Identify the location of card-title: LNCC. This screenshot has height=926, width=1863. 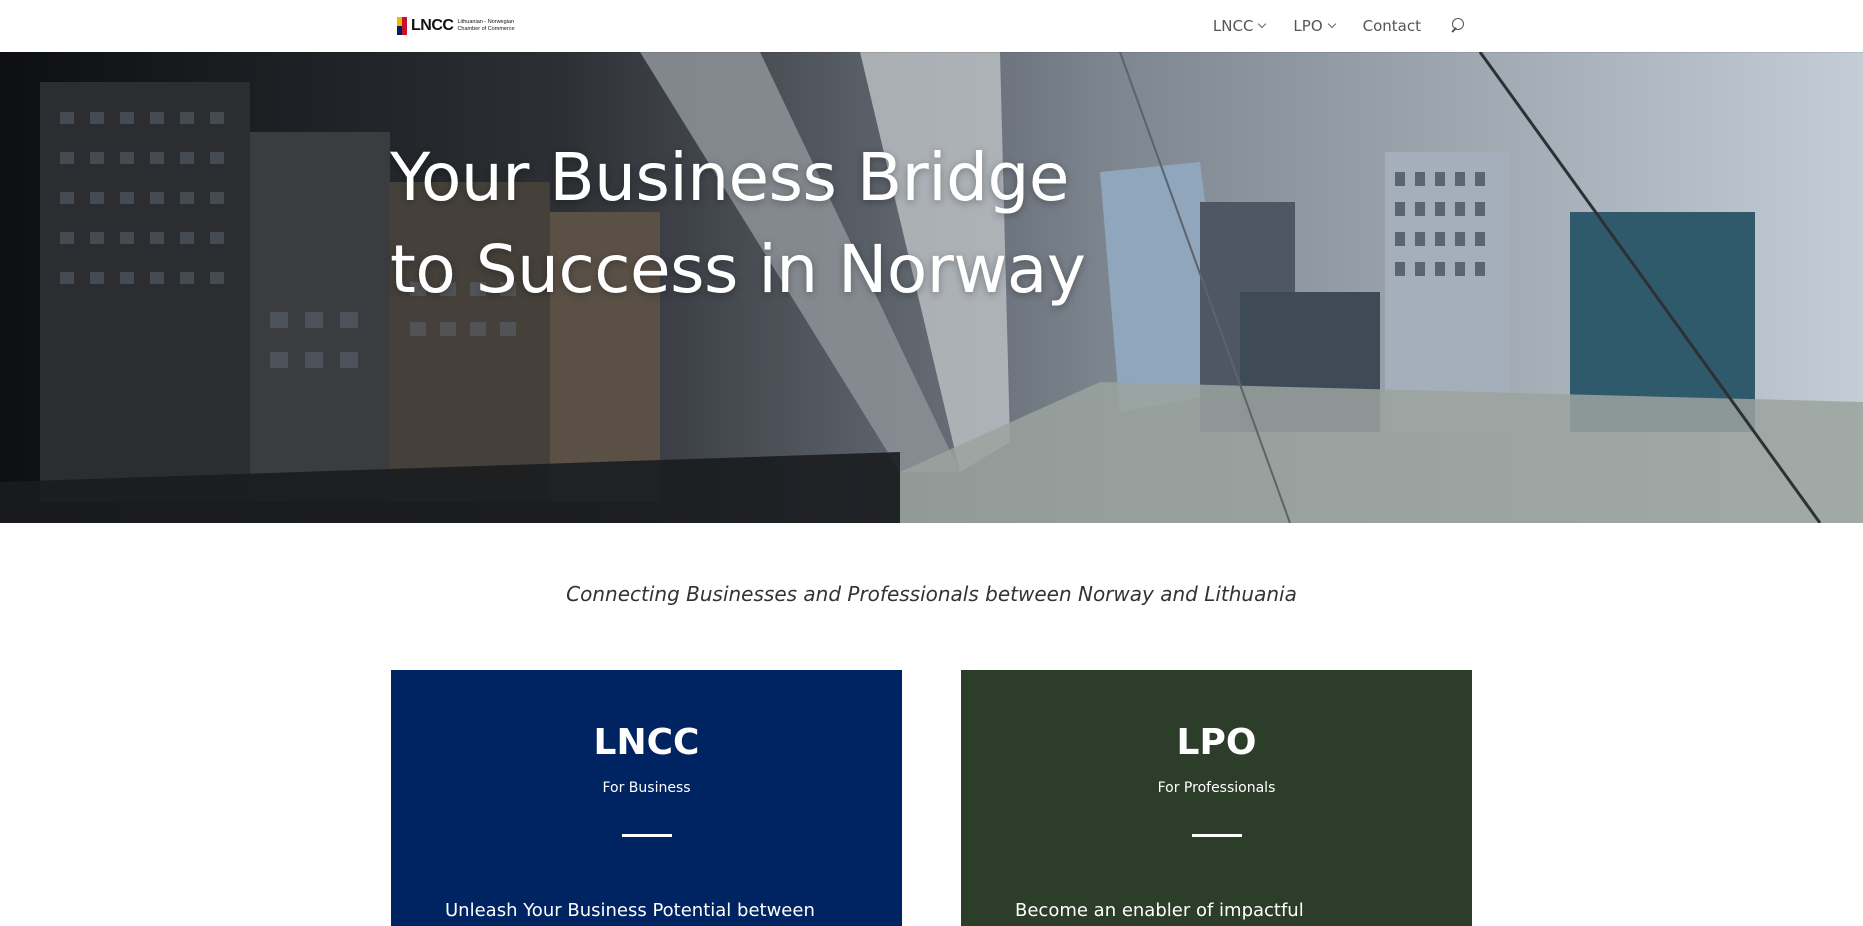
(646, 742).